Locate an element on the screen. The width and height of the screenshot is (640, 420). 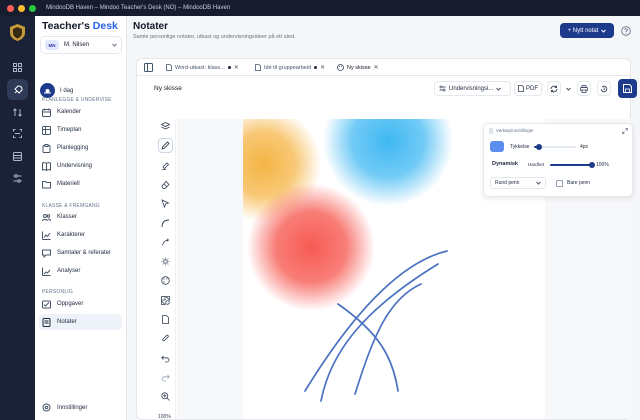
today-button: I dag is located at coordinates (56, 90).